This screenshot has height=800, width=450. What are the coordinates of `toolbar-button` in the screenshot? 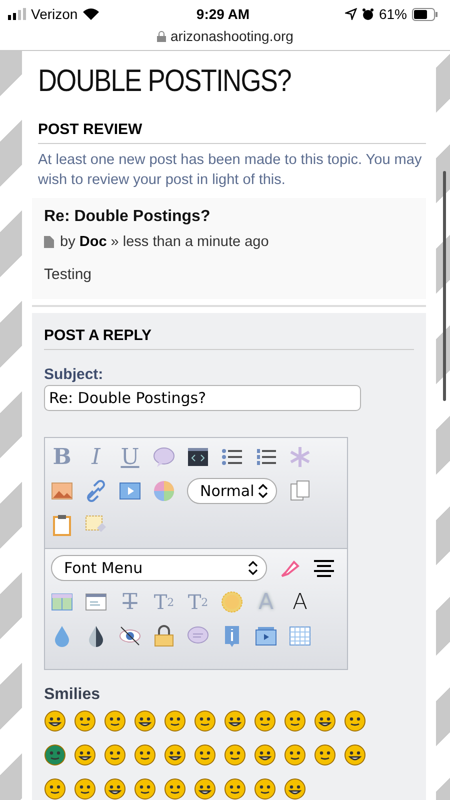 It's located at (164, 636).